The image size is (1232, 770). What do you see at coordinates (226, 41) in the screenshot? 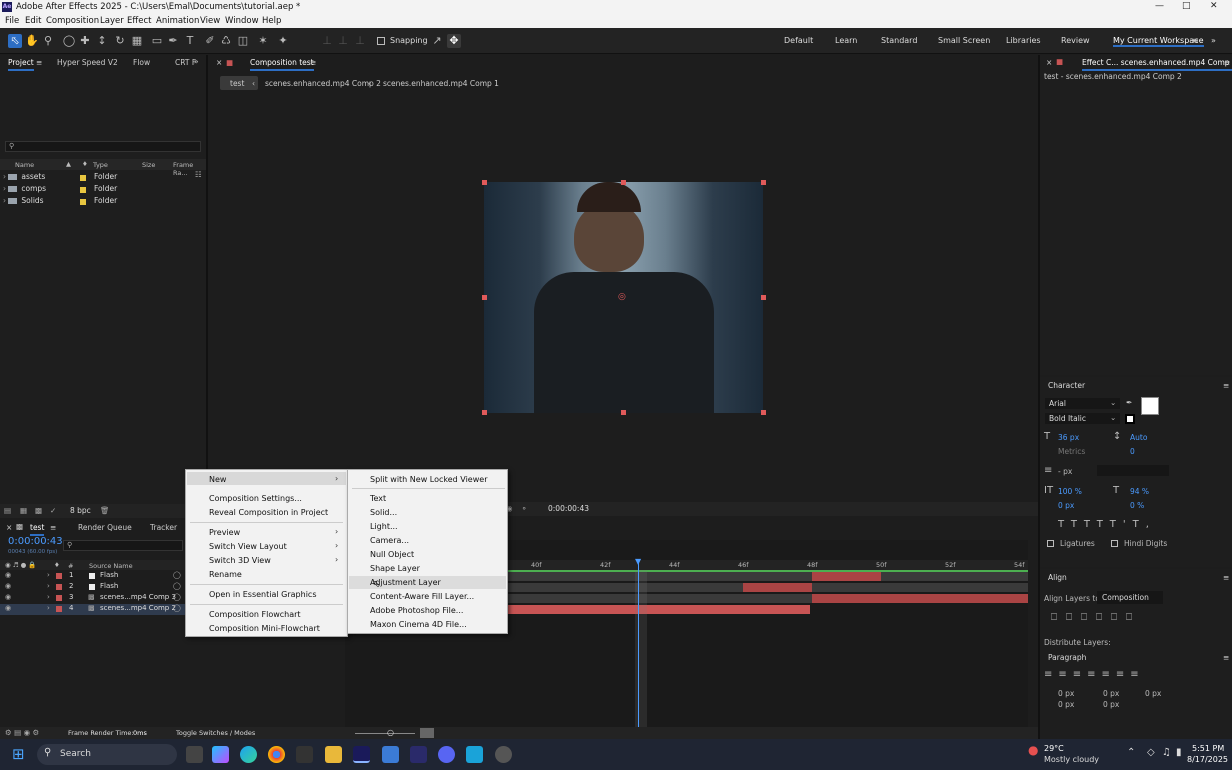
I see `clone-stamp-tool-icon: ♺` at bounding box center [226, 41].